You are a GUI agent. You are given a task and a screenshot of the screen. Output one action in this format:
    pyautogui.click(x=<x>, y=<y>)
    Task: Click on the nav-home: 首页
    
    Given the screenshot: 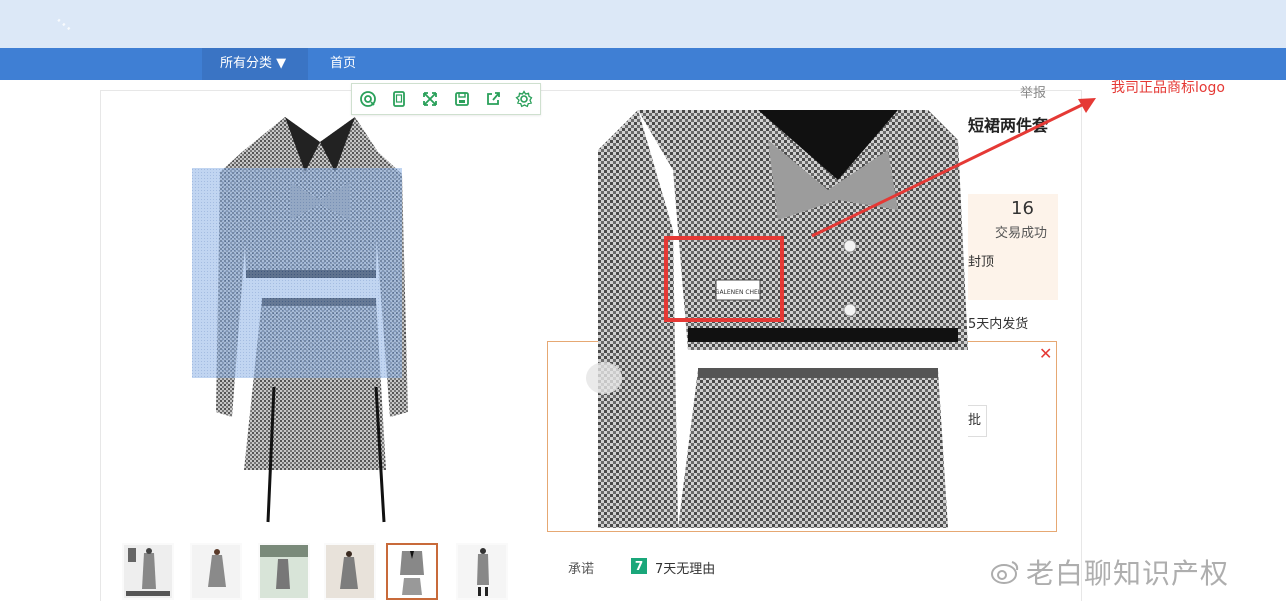 What is the action you would take?
    pyautogui.click(x=343, y=64)
    